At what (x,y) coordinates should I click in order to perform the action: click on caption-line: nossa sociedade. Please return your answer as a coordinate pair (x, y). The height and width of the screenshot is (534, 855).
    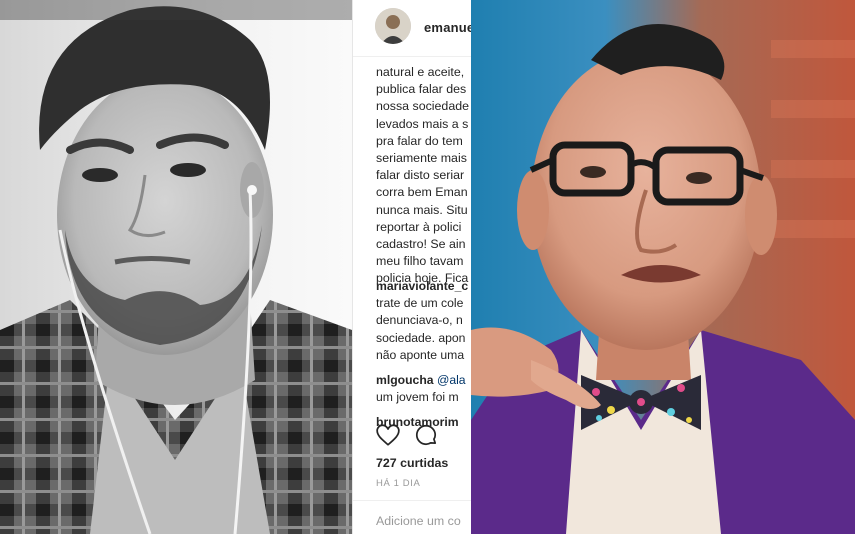
    Looking at the image, I should click on (422, 106).